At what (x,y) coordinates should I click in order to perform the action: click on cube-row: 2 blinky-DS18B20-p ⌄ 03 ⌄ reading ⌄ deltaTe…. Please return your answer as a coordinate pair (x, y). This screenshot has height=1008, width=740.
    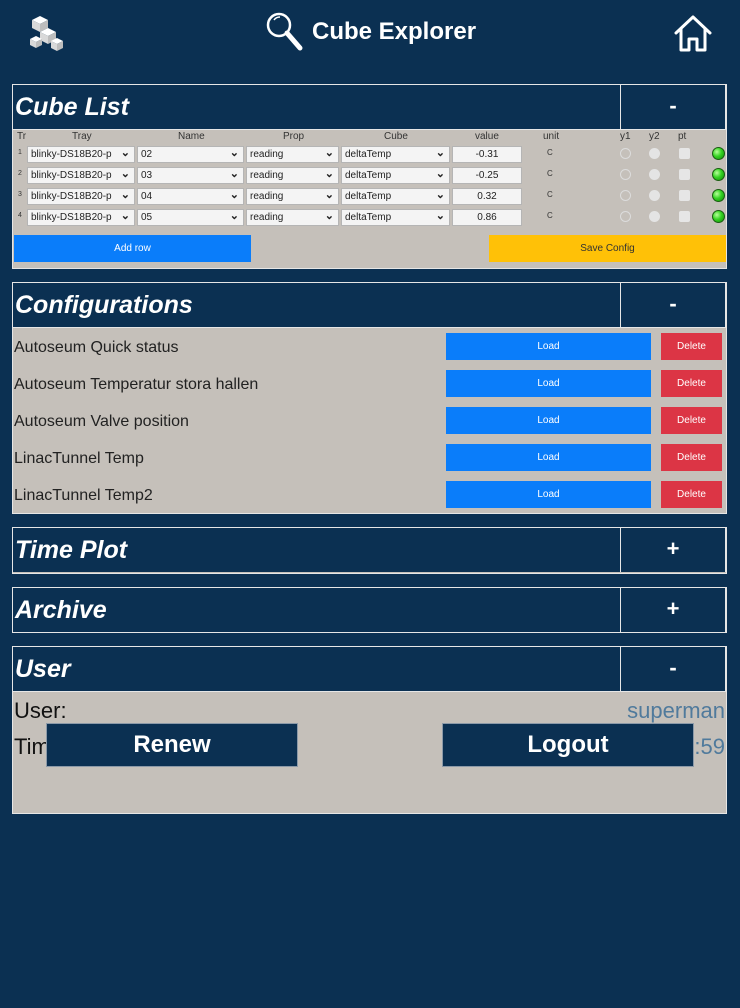
    Looking at the image, I should click on (369, 175).